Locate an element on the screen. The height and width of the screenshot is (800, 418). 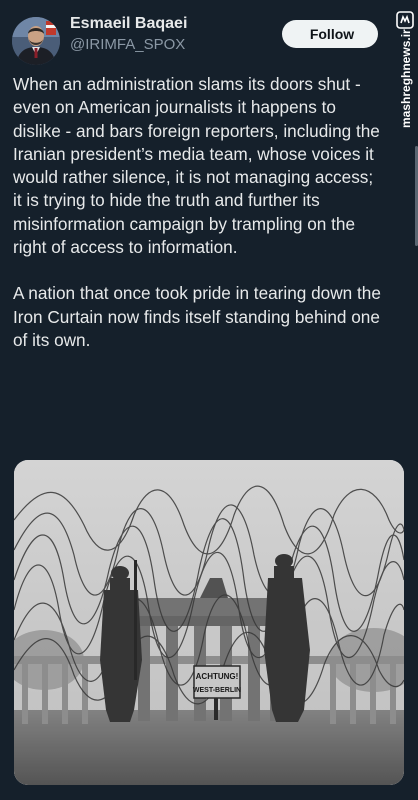
author-avatar is located at coordinates (36, 41).